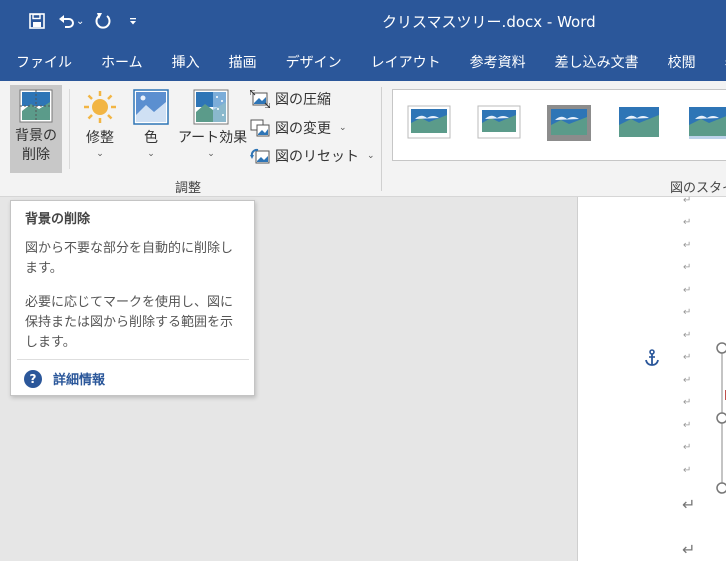  I want to click on remove-background-label-2: 削除, so click(36, 155).